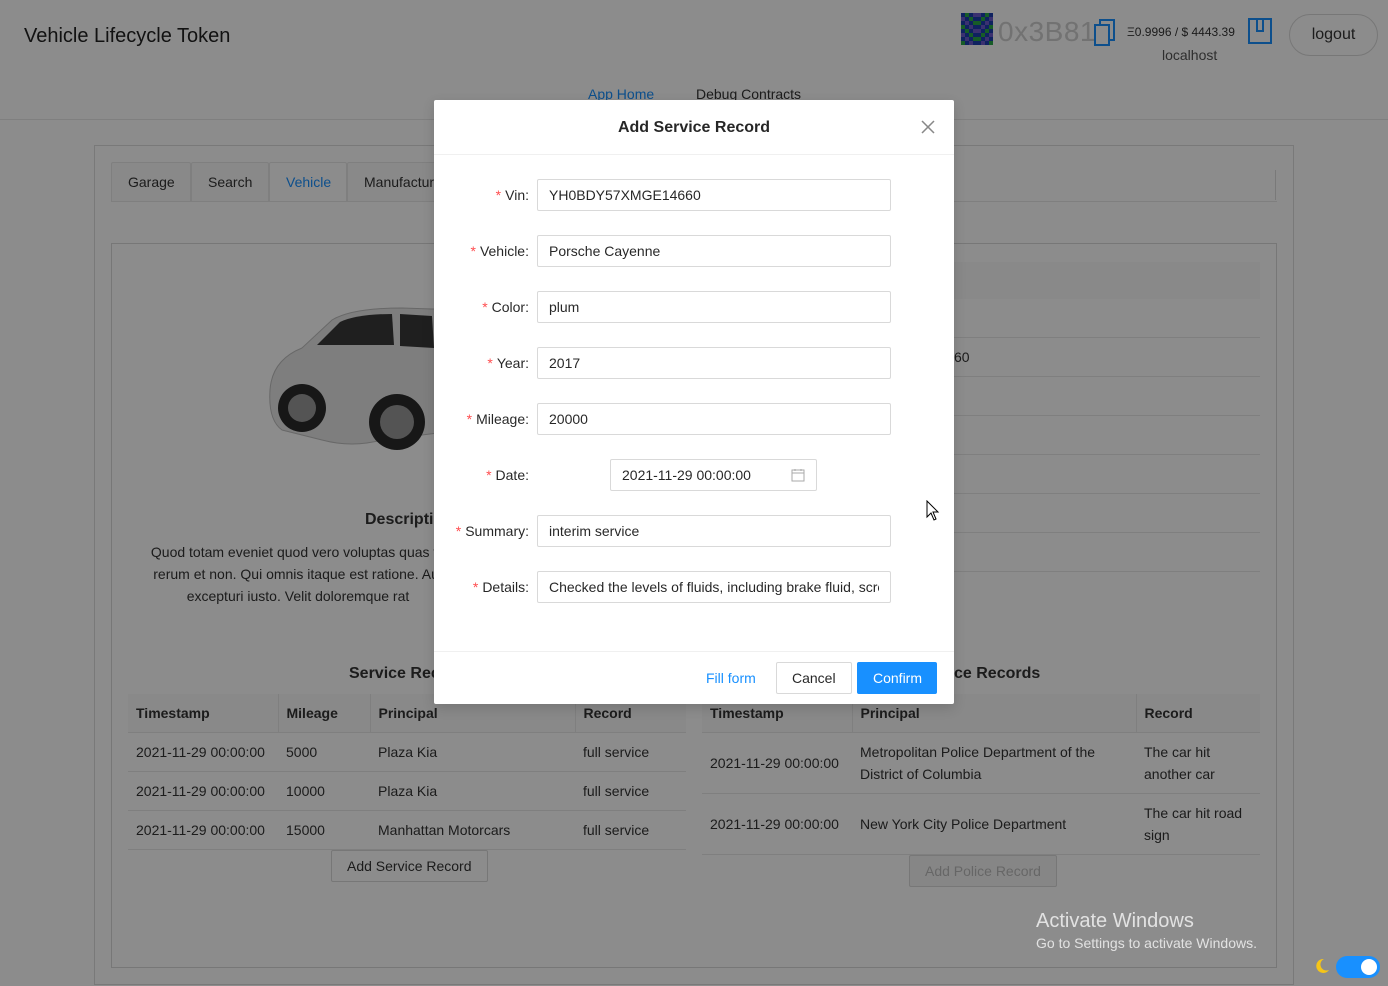 This screenshot has height=986, width=1388. I want to click on date-value: 2021-11-29 00:00:00, so click(686, 475).